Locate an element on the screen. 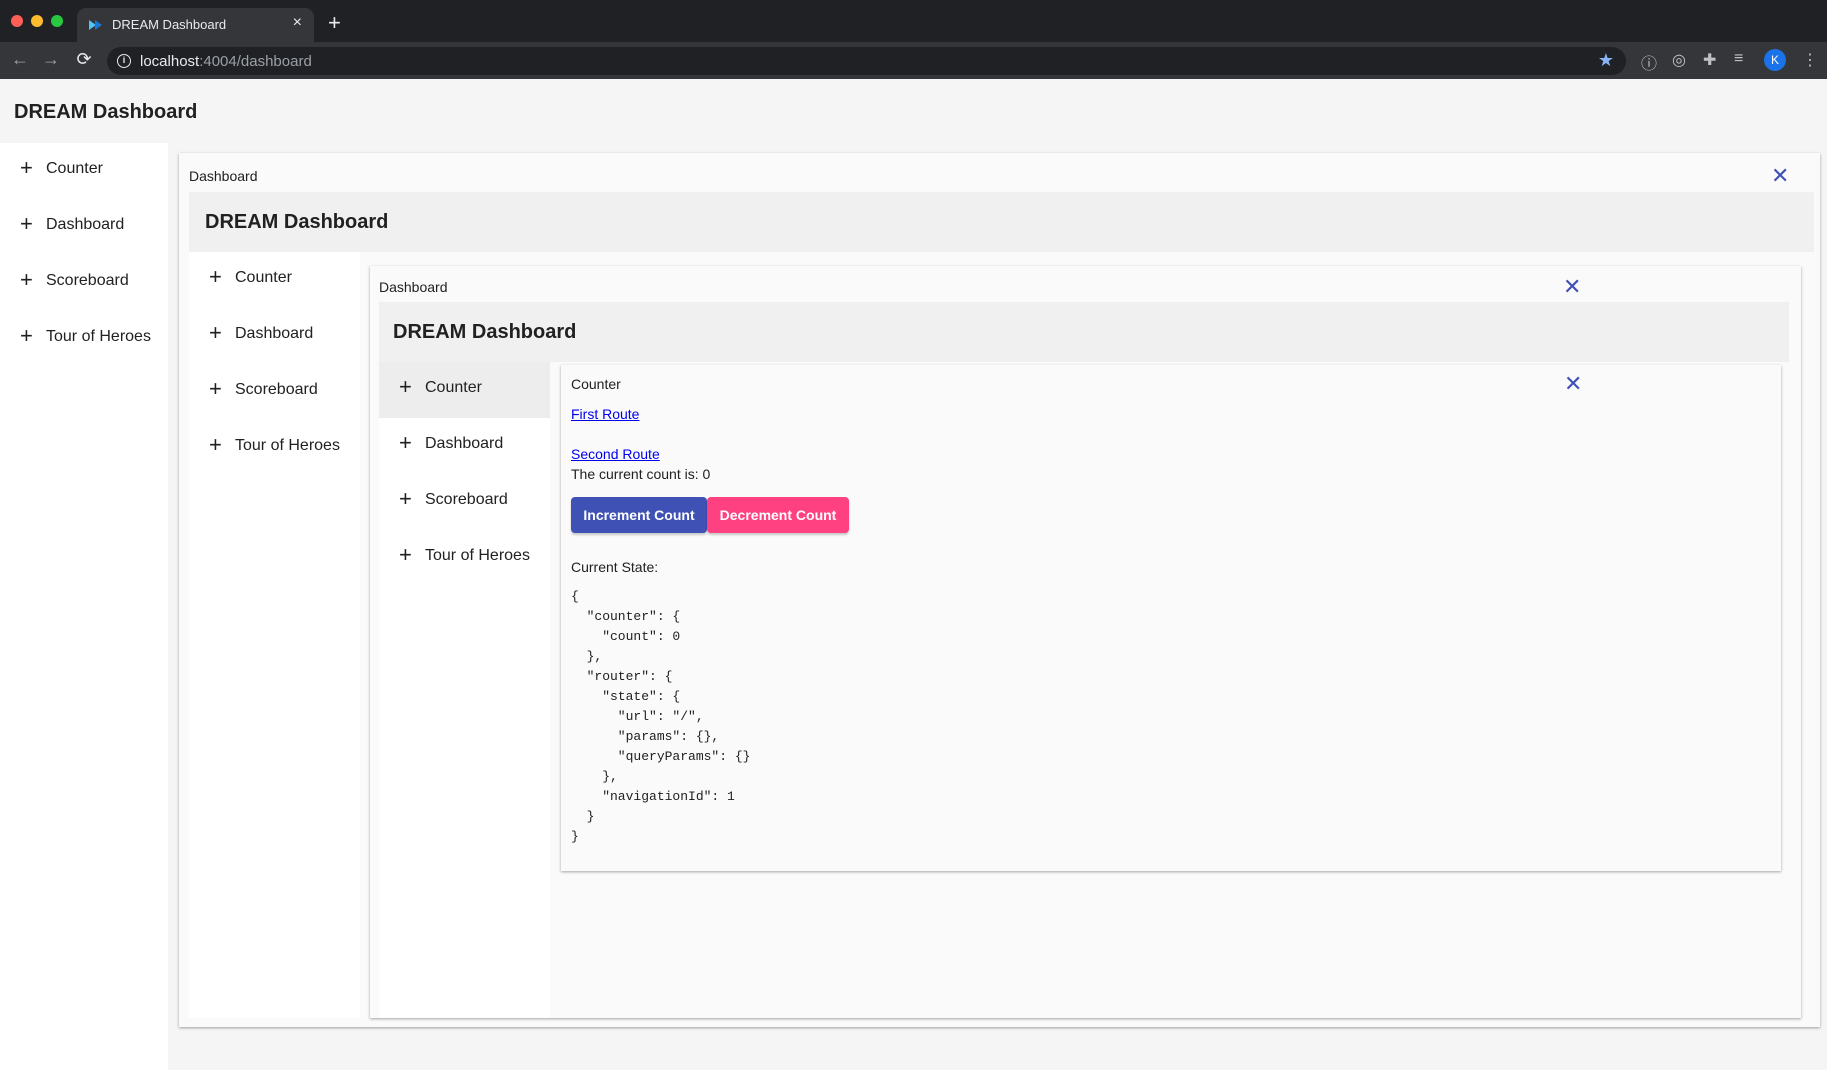 This screenshot has width=1827, height=1070. favicon-icon is located at coordinates (95, 25).